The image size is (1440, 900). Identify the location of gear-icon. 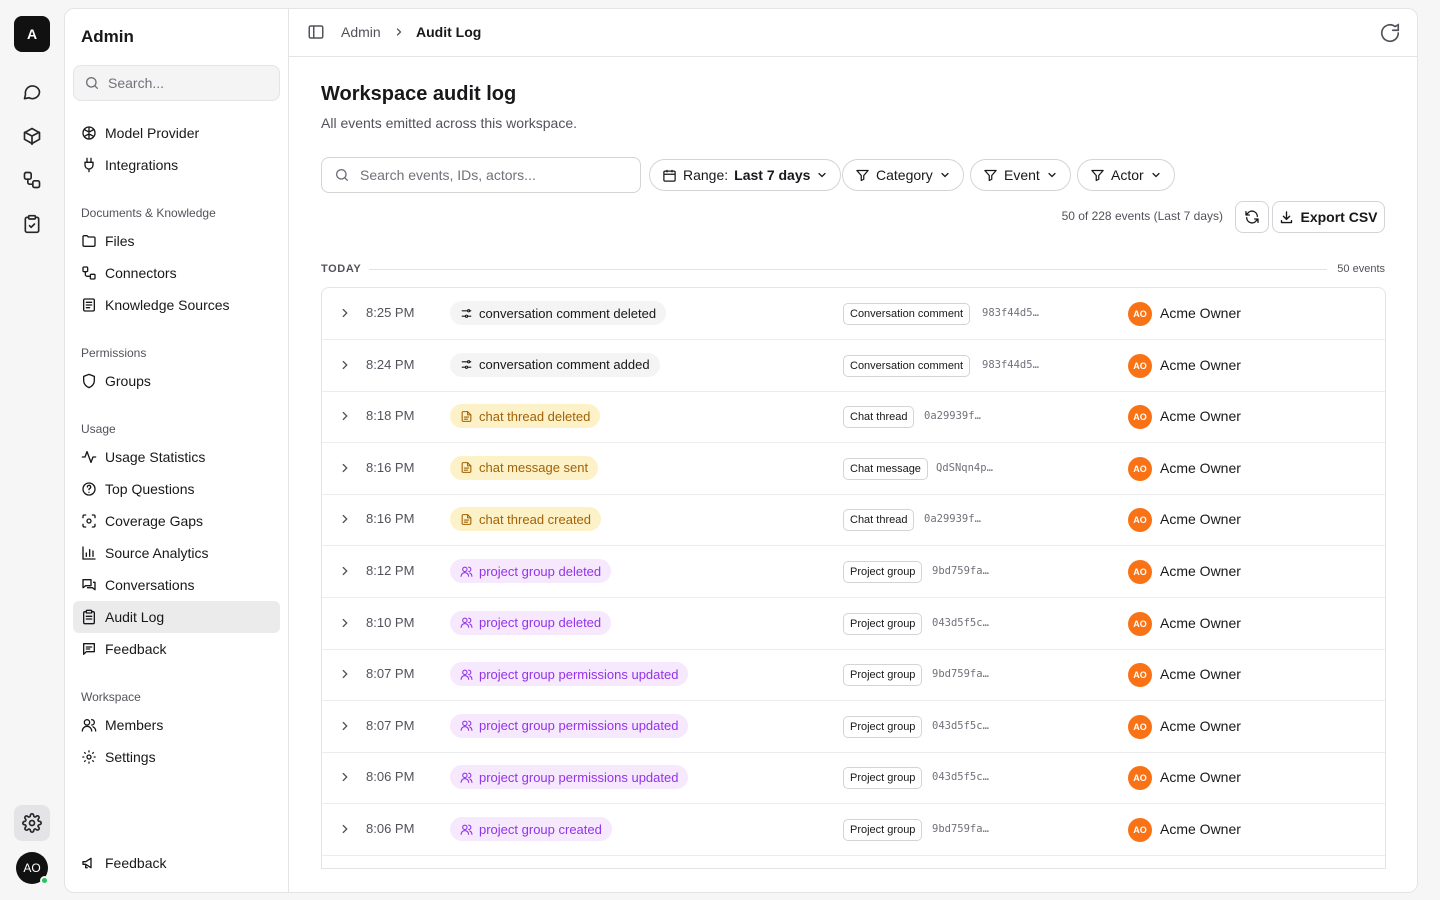
(32, 823).